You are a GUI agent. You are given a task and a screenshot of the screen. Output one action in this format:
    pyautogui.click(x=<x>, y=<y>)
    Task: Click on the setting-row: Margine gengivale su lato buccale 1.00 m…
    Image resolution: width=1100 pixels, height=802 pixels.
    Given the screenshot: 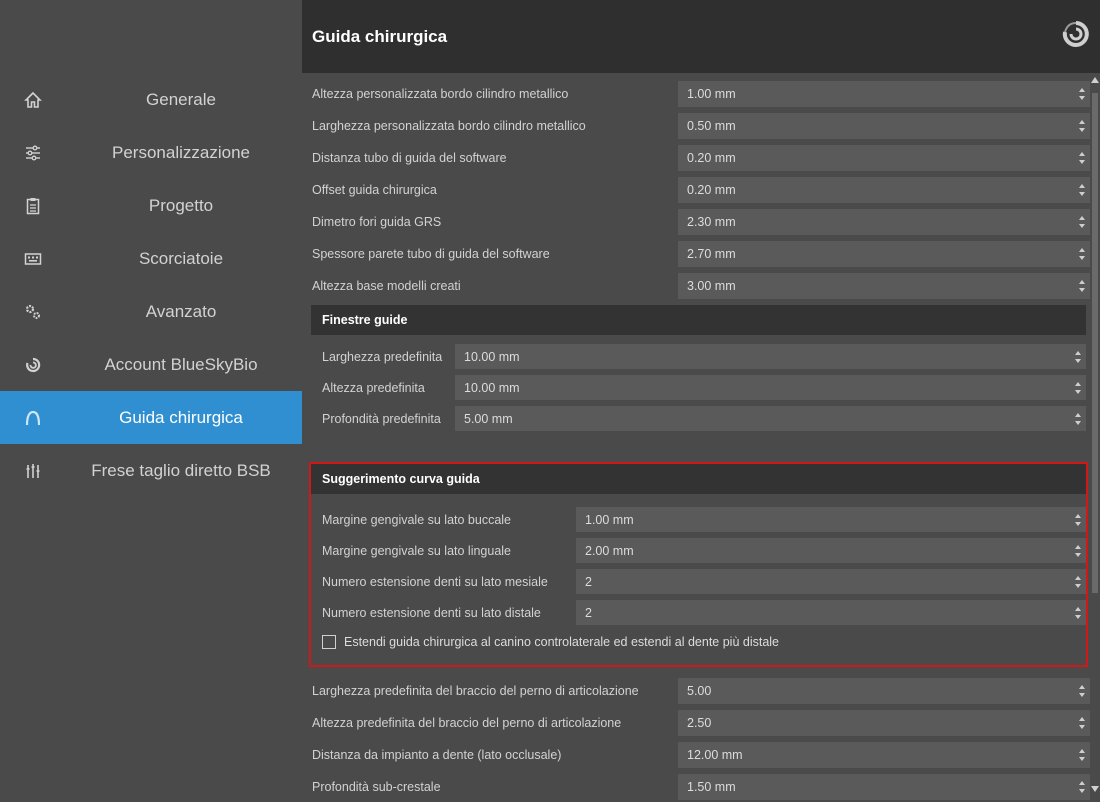 What is the action you would take?
    pyautogui.click(x=698, y=519)
    